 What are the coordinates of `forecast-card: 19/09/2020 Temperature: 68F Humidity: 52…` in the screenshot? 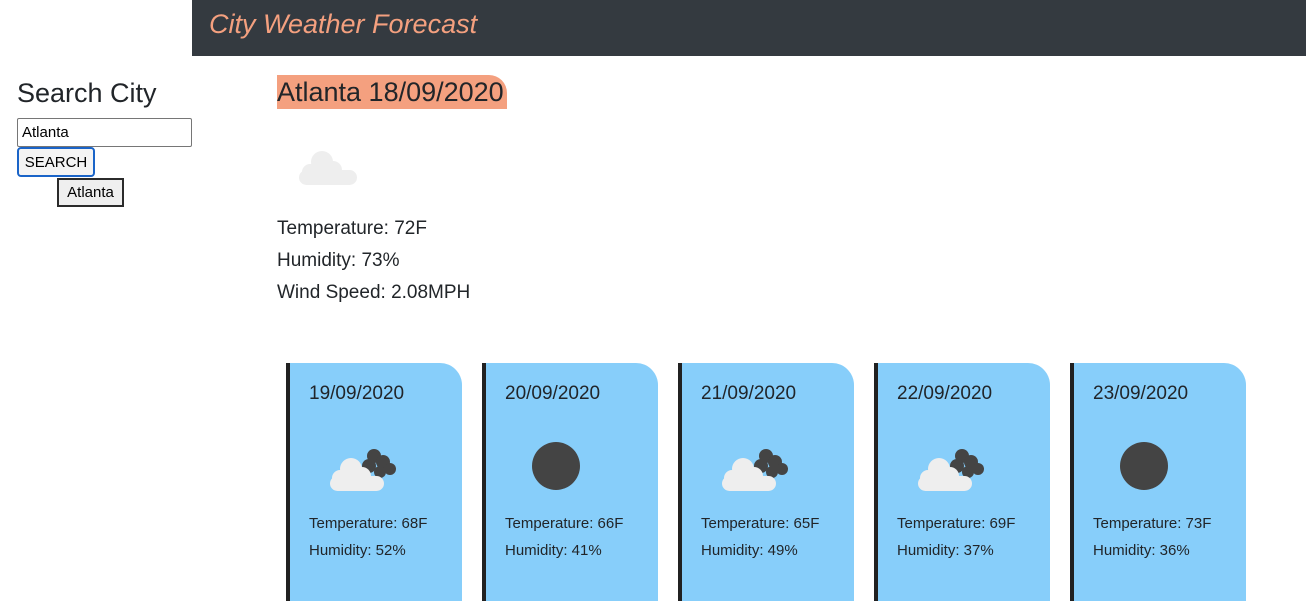 It's located at (374, 482).